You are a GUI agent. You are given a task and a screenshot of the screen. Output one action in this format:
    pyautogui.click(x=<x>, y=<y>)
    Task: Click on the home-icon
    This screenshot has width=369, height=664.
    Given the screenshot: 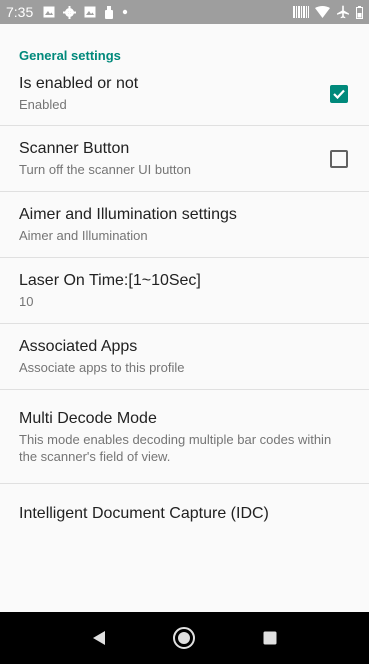 What is the action you would take?
    pyautogui.click(x=184, y=638)
    